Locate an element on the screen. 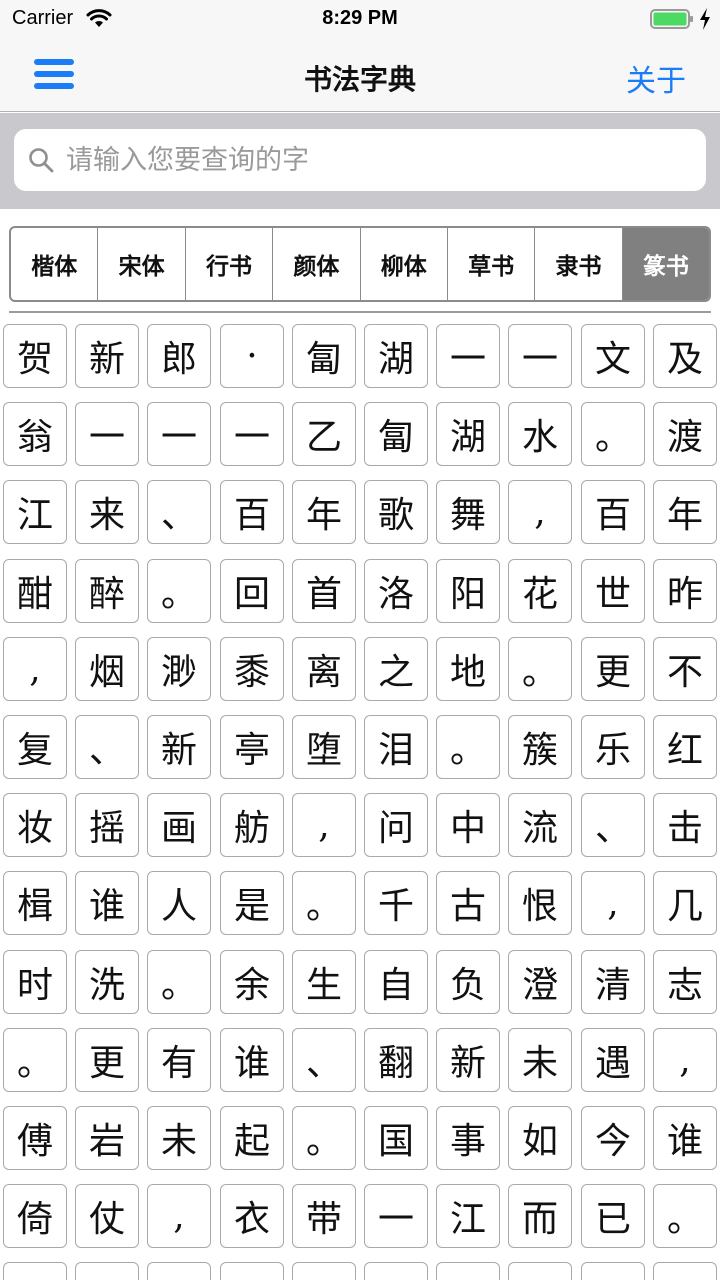  character-cell: , is located at coordinates (179, 1216).